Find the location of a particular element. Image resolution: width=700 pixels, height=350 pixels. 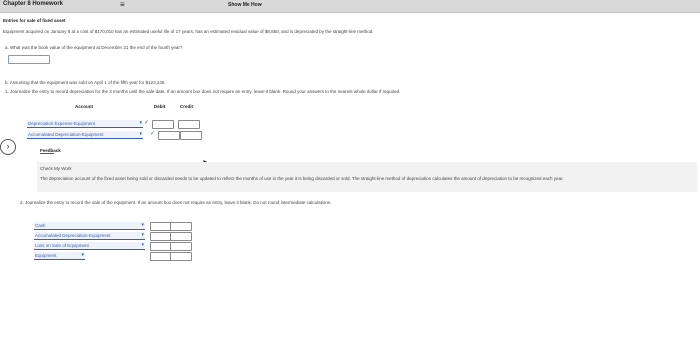

top-bar: Chapter 8 Homework ≡ Show Me How is located at coordinates (350, 6).